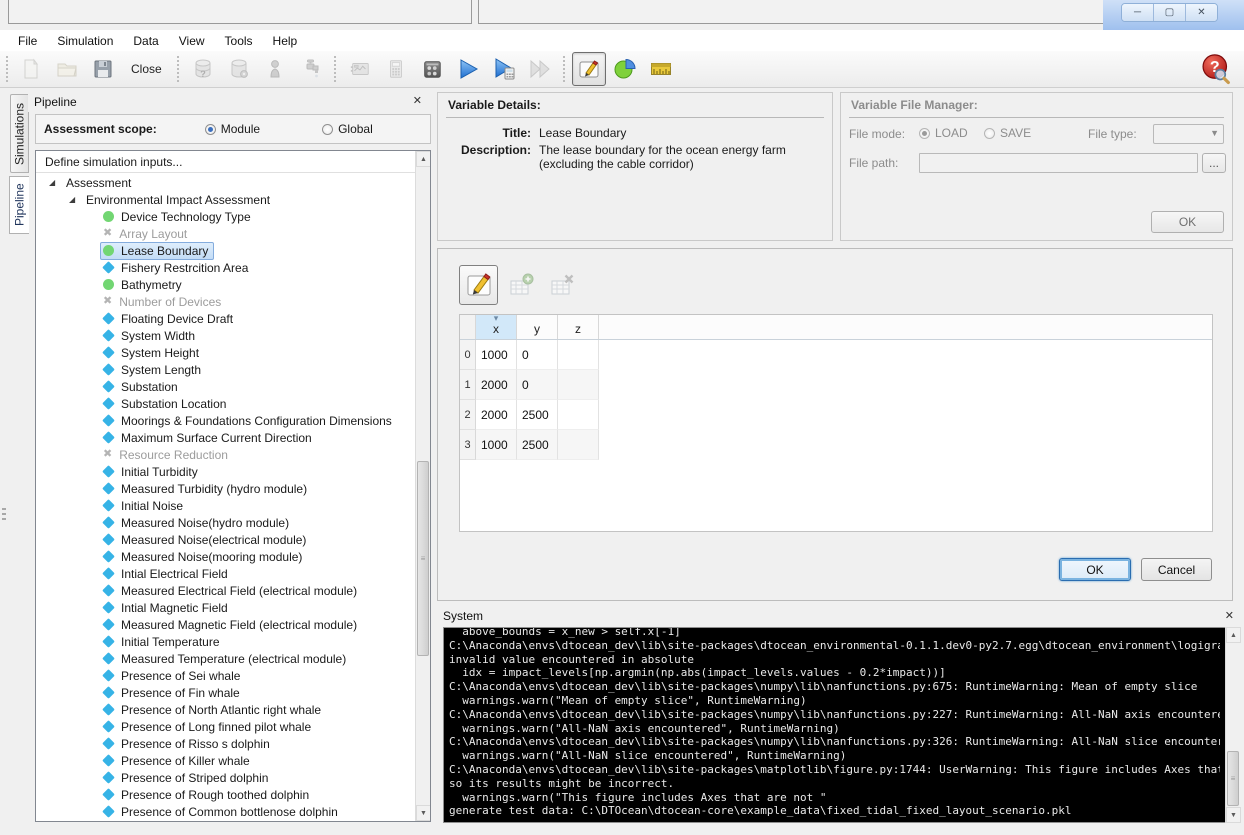 Image resolution: width=1244 pixels, height=835 pixels. I want to click on tree-item: Presence of Killer whale, so click(225, 760).